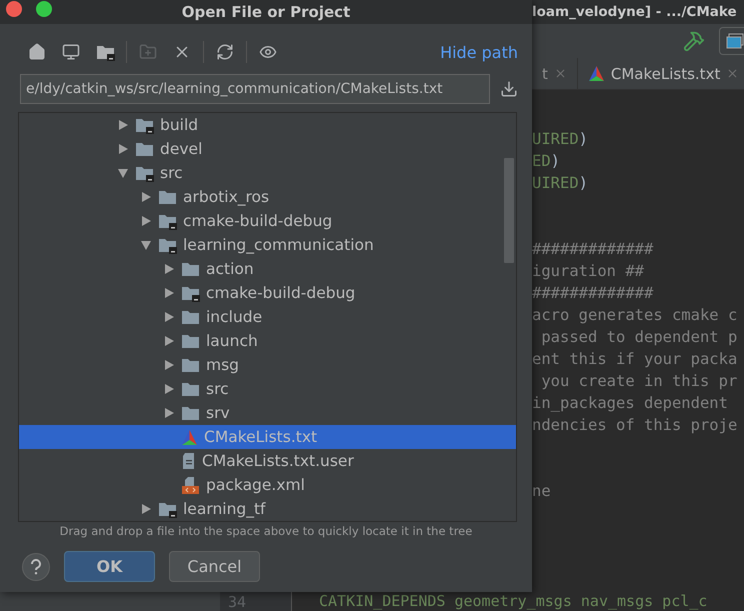 The image size is (744, 611). Describe the element at coordinates (635, 359) in the screenshot. I see `code-line: ent this if your packa` at that location.